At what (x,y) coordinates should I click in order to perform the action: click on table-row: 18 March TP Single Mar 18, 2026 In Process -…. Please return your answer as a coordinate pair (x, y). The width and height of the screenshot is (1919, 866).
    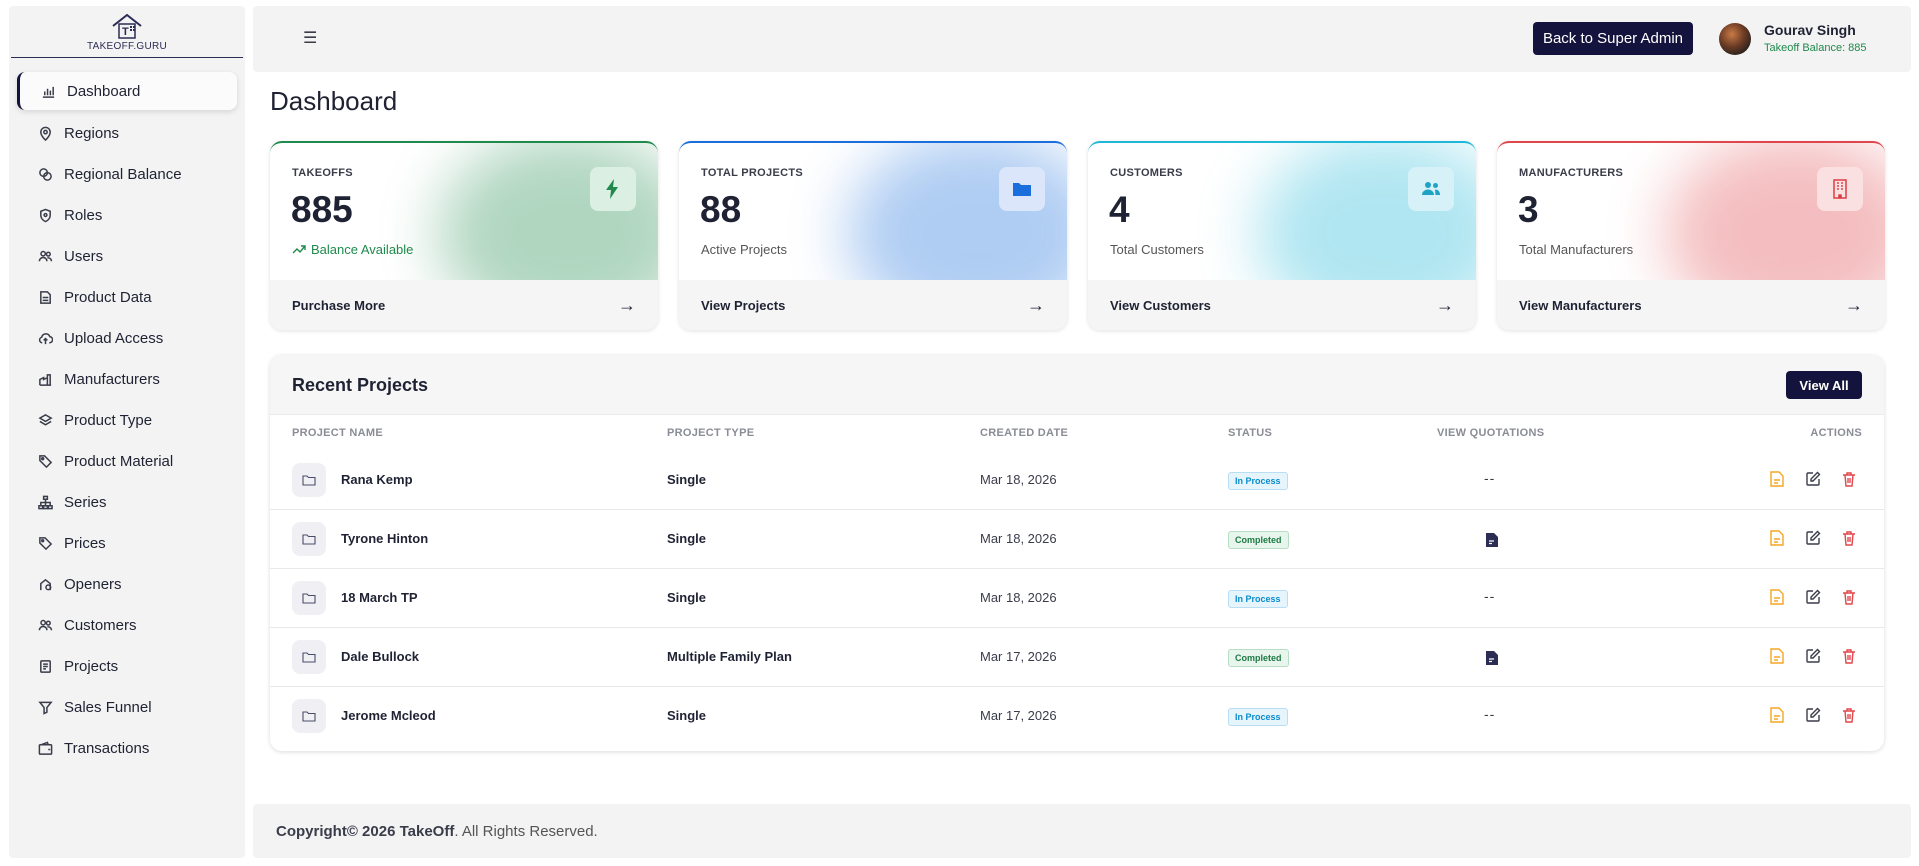
    Looking at the image, I should click on (1077, 598).